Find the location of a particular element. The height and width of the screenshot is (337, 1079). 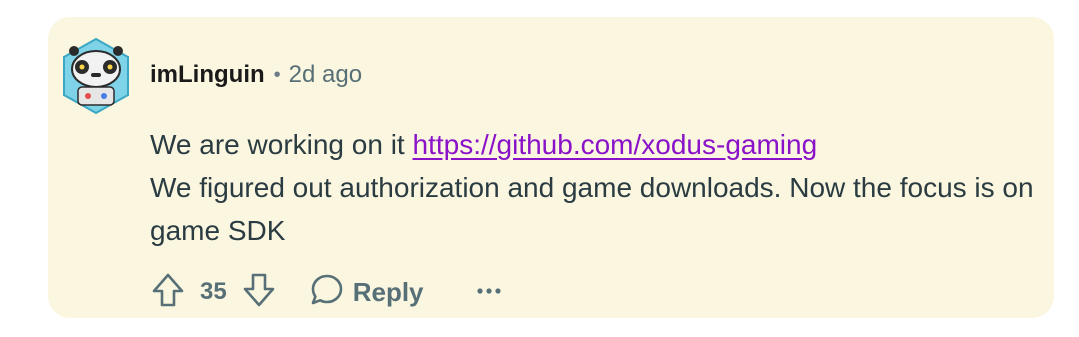

author-username: imLinguin is located at coordinates (207, 75).